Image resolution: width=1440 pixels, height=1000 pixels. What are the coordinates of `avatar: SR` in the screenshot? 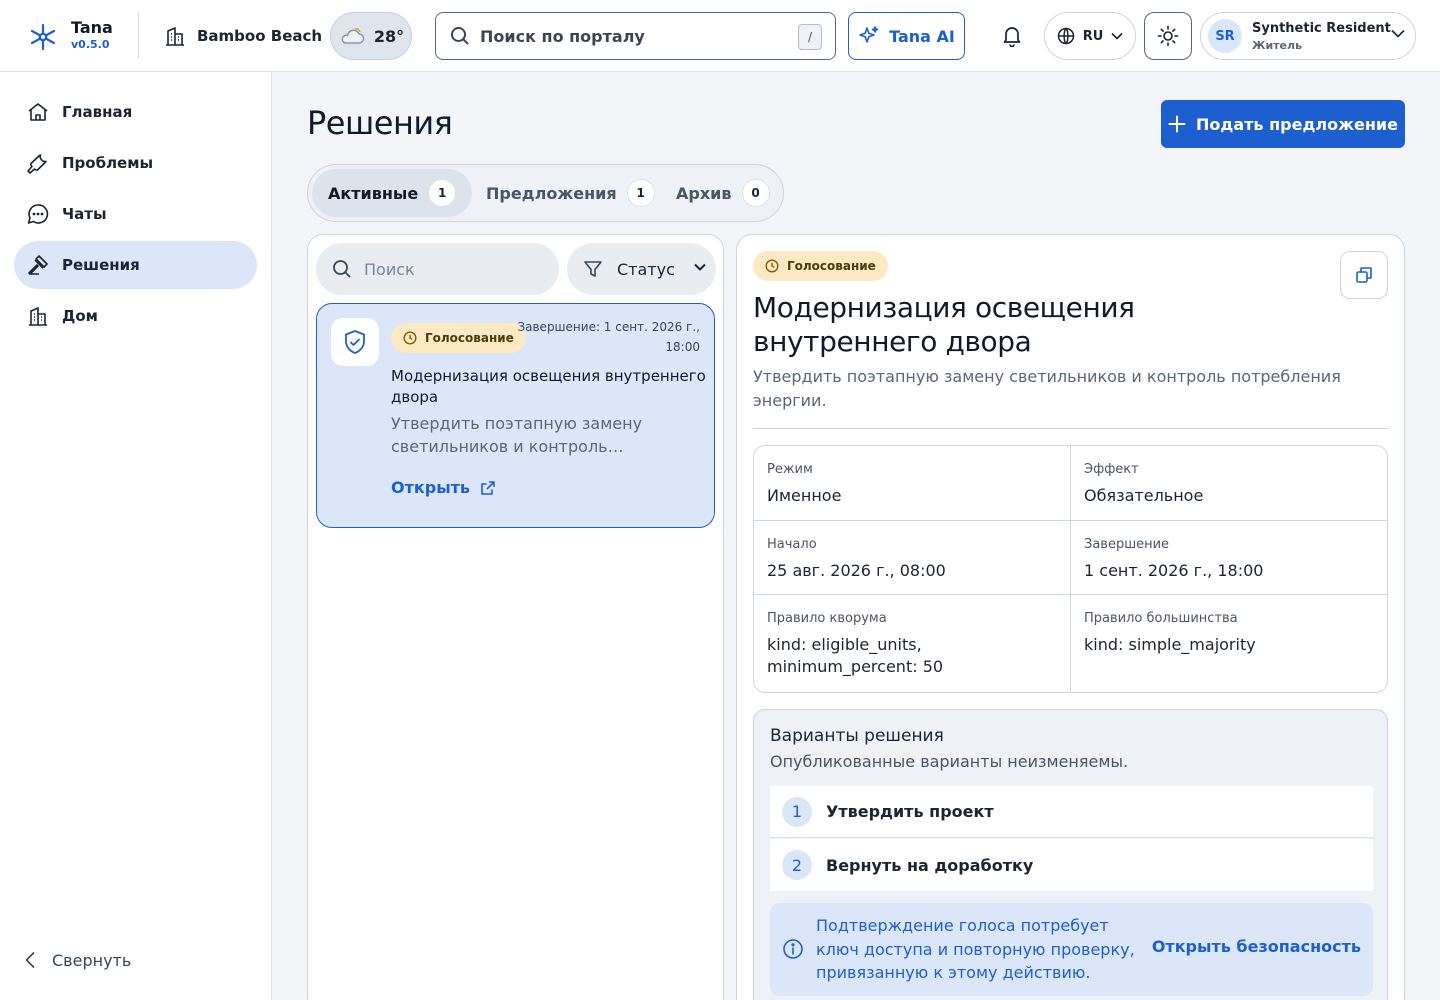 It's located at (1225, 36).